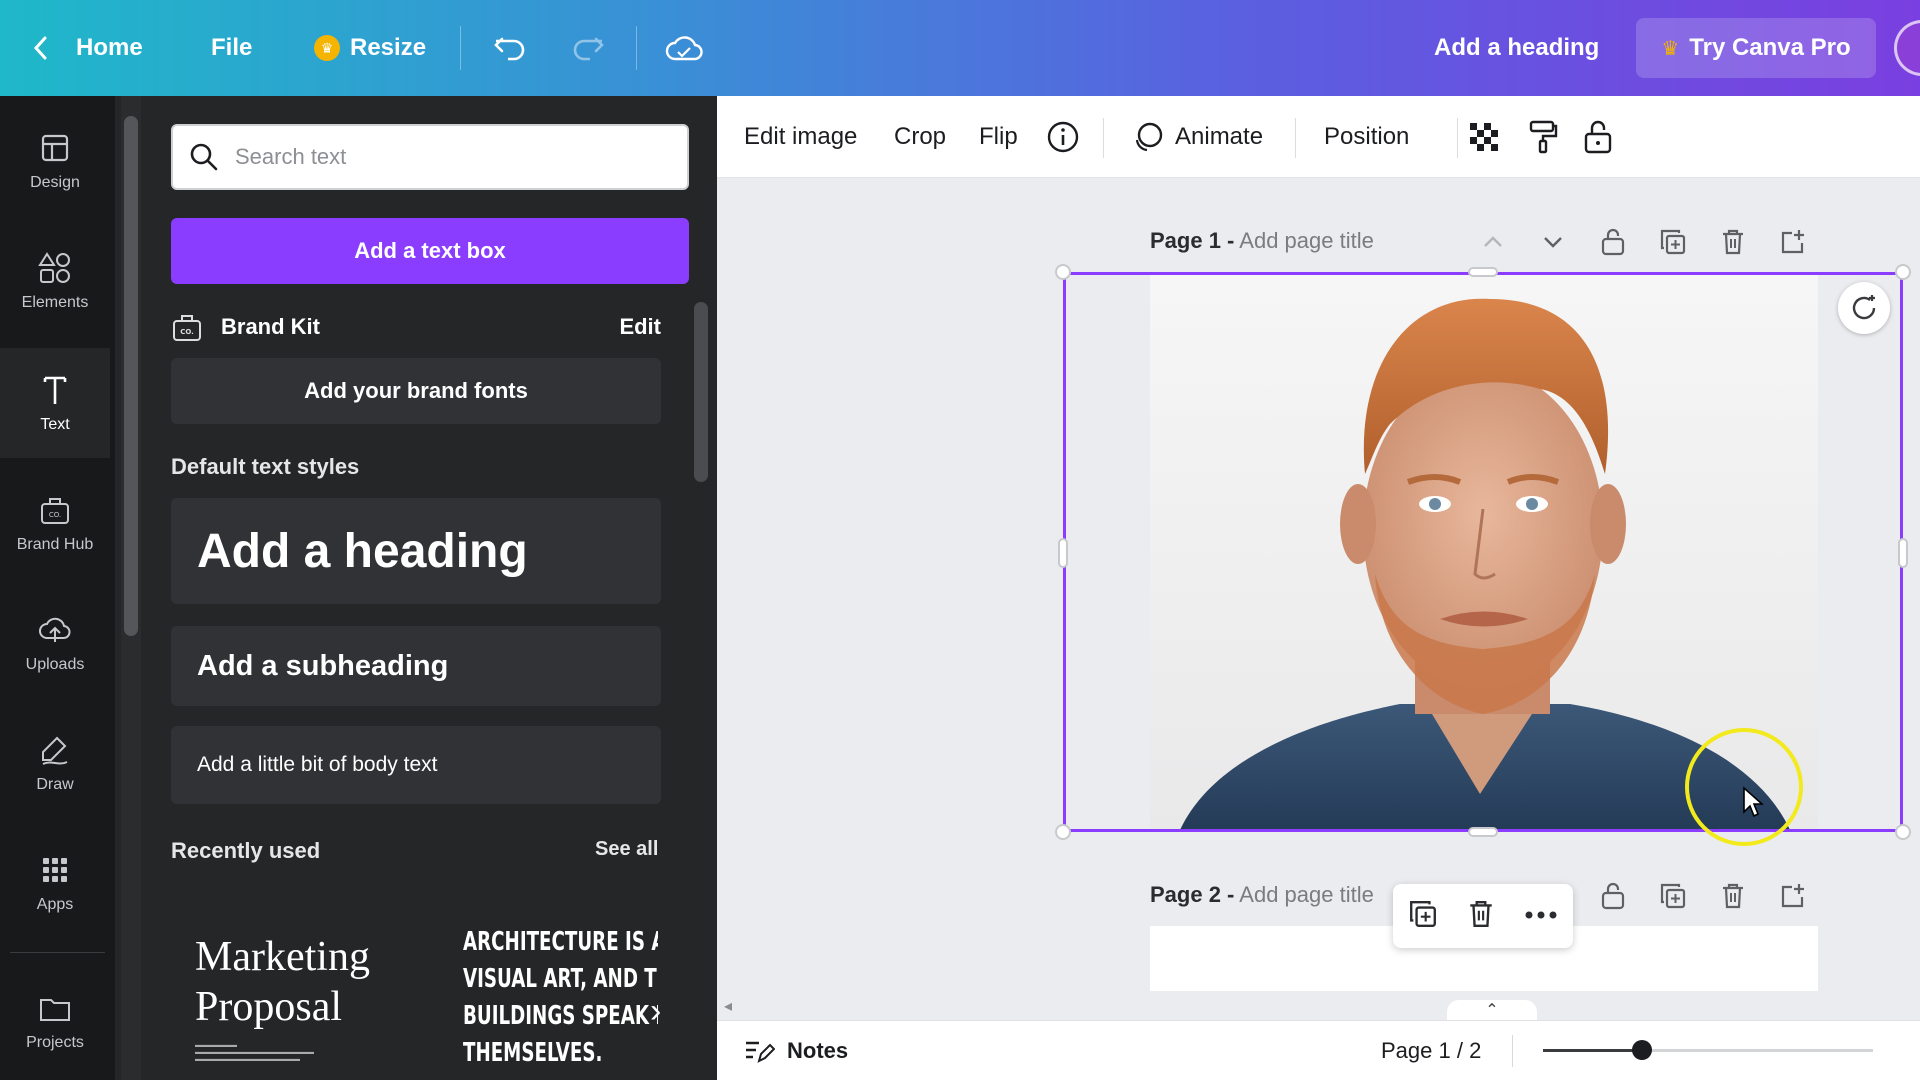 This screenshot has height=1080, width=1920. I want to click on thumbnail-title-line: Marketing, so click(282, 957).